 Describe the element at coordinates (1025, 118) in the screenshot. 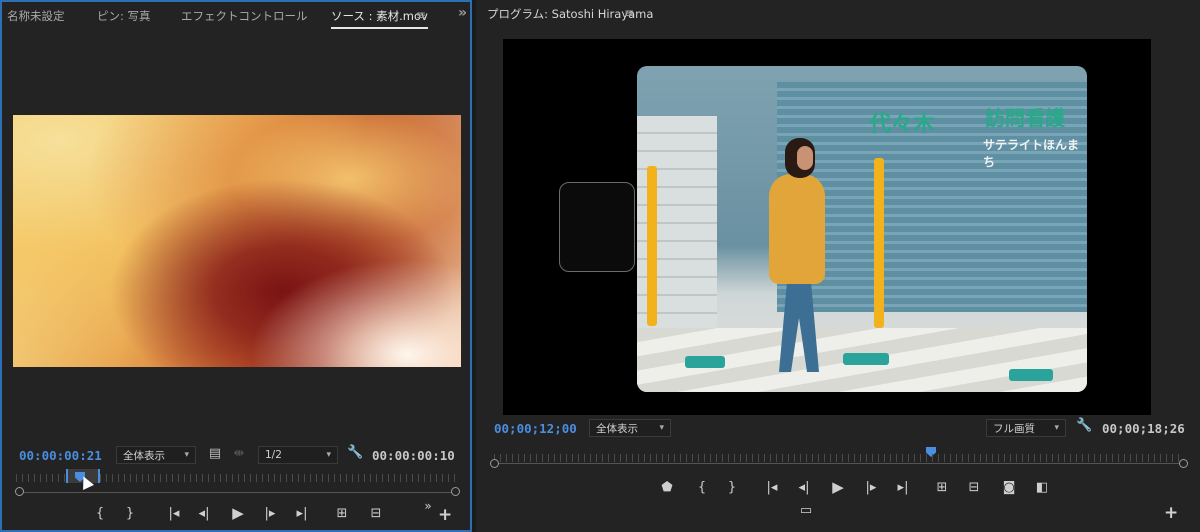

I see `sign-home-nursing: 訪問看護` at that location.